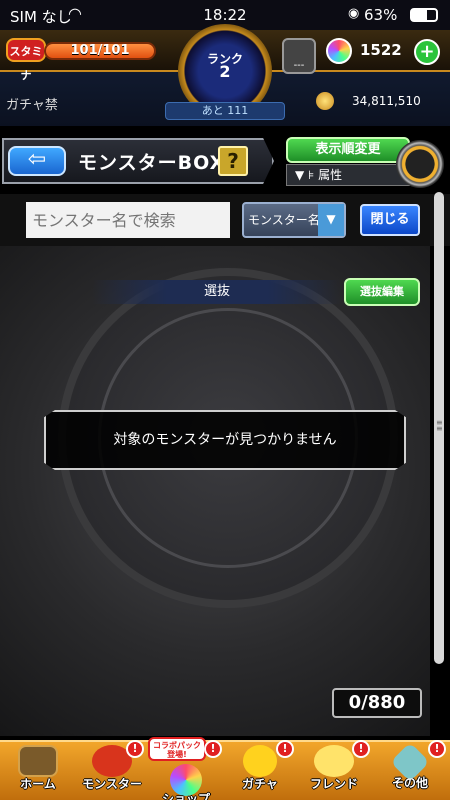 Image resolution: width=450 pixels, height=800 pixels. I want to click on helper-text: ---, so click(299, 65).